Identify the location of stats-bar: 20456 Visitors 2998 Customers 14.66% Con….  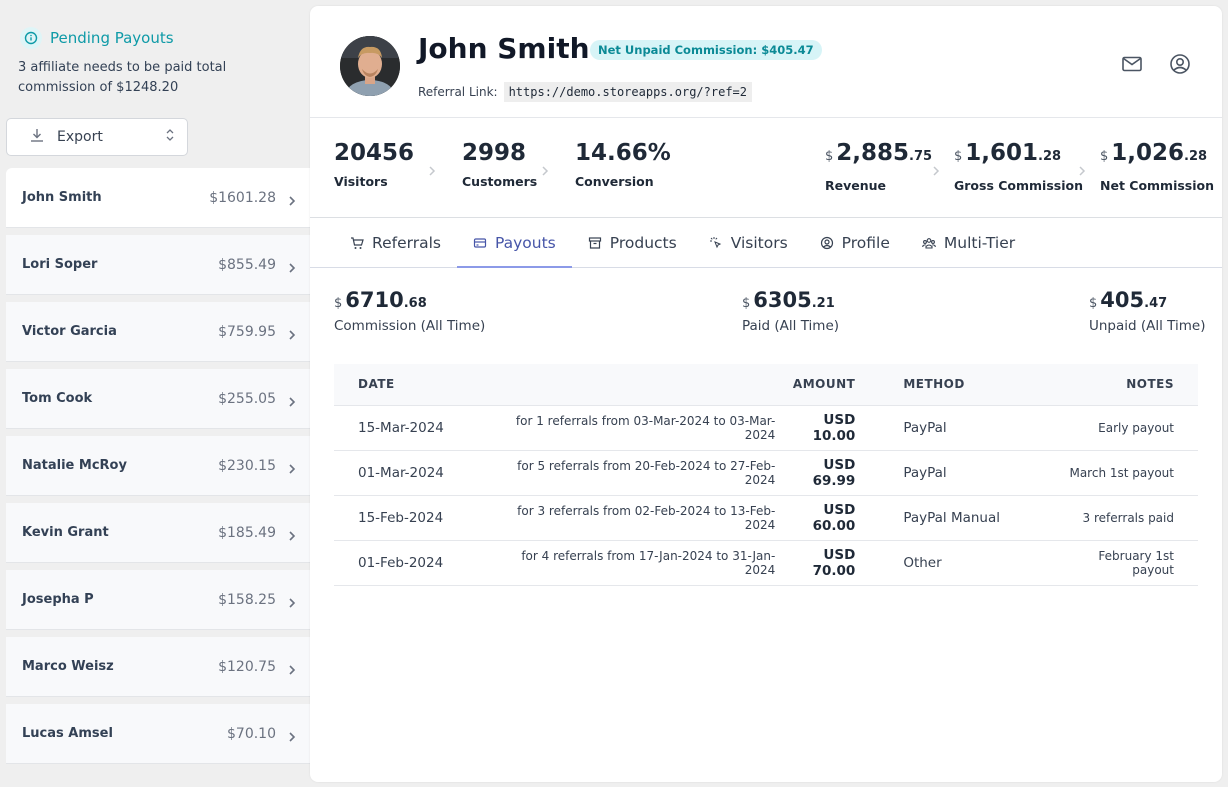
(766, 168).